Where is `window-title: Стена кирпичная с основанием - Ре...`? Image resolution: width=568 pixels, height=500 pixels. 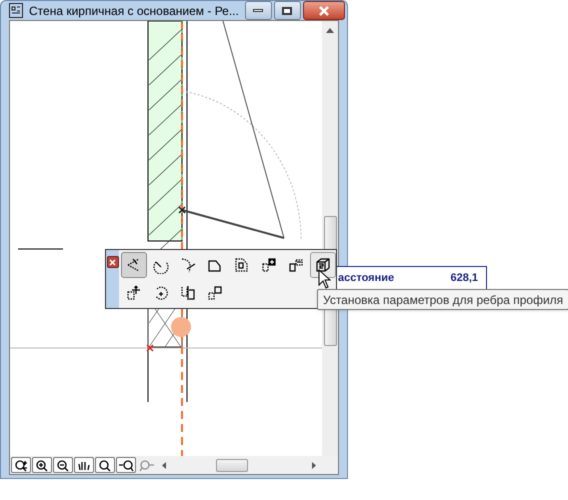 window-title: Стена кирпичная с основанием - Ре... is located at coordinates (134, 11).